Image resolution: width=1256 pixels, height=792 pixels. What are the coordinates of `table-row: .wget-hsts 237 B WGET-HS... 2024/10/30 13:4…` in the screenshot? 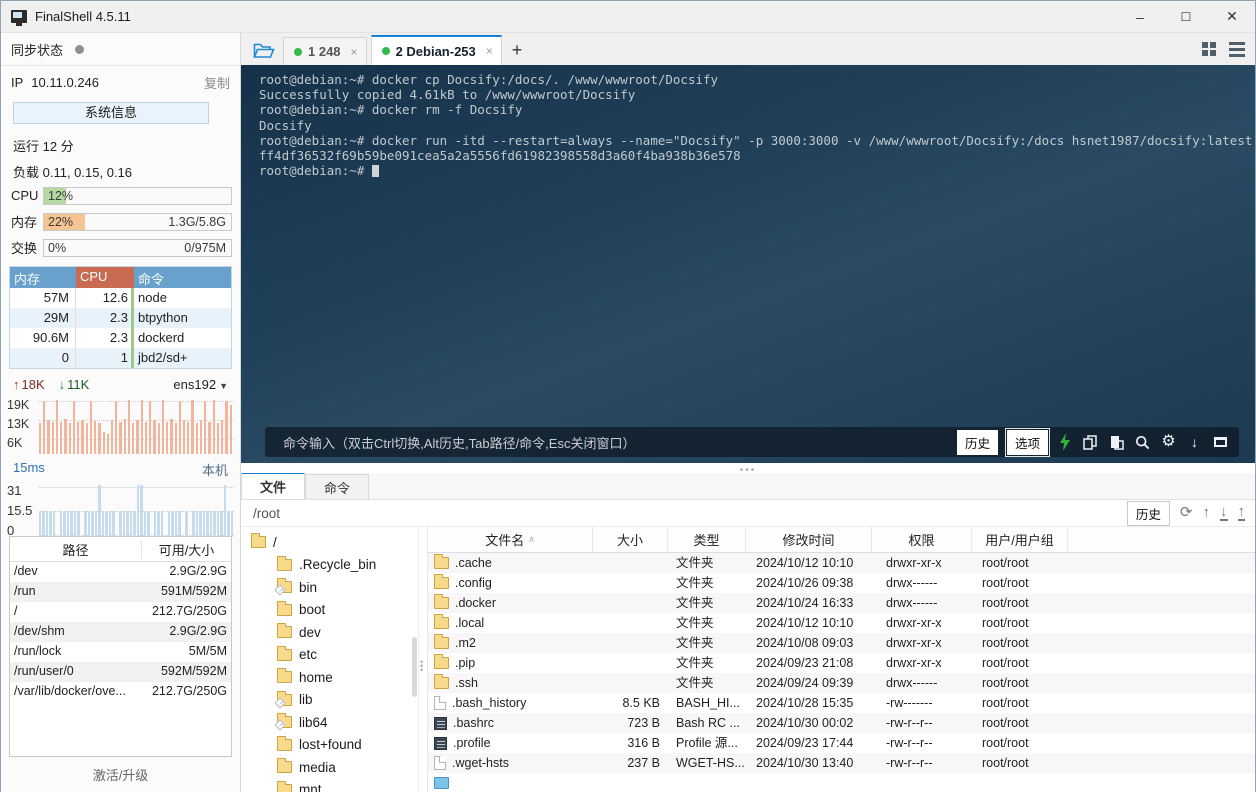 It's located at (841, 763).